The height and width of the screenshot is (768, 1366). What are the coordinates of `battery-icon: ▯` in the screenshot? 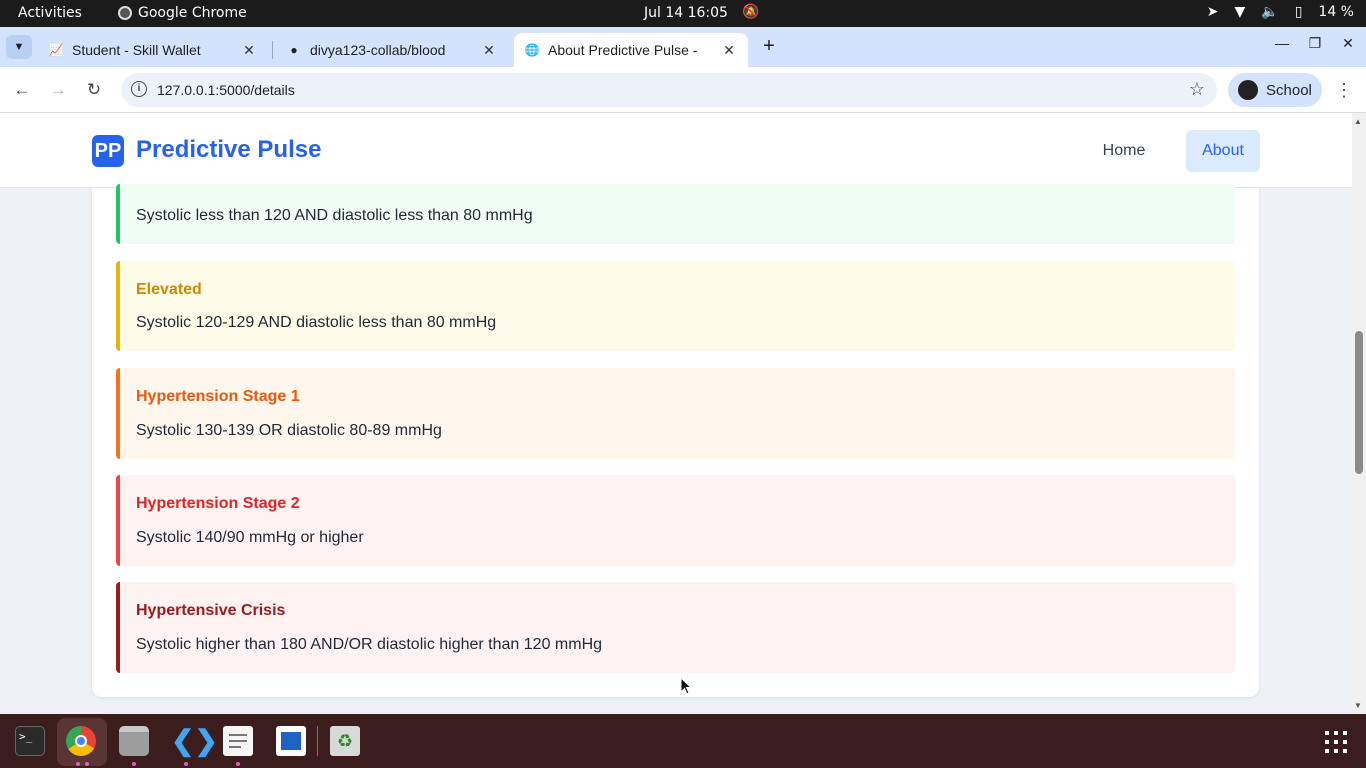 It's located at (1298, 12).